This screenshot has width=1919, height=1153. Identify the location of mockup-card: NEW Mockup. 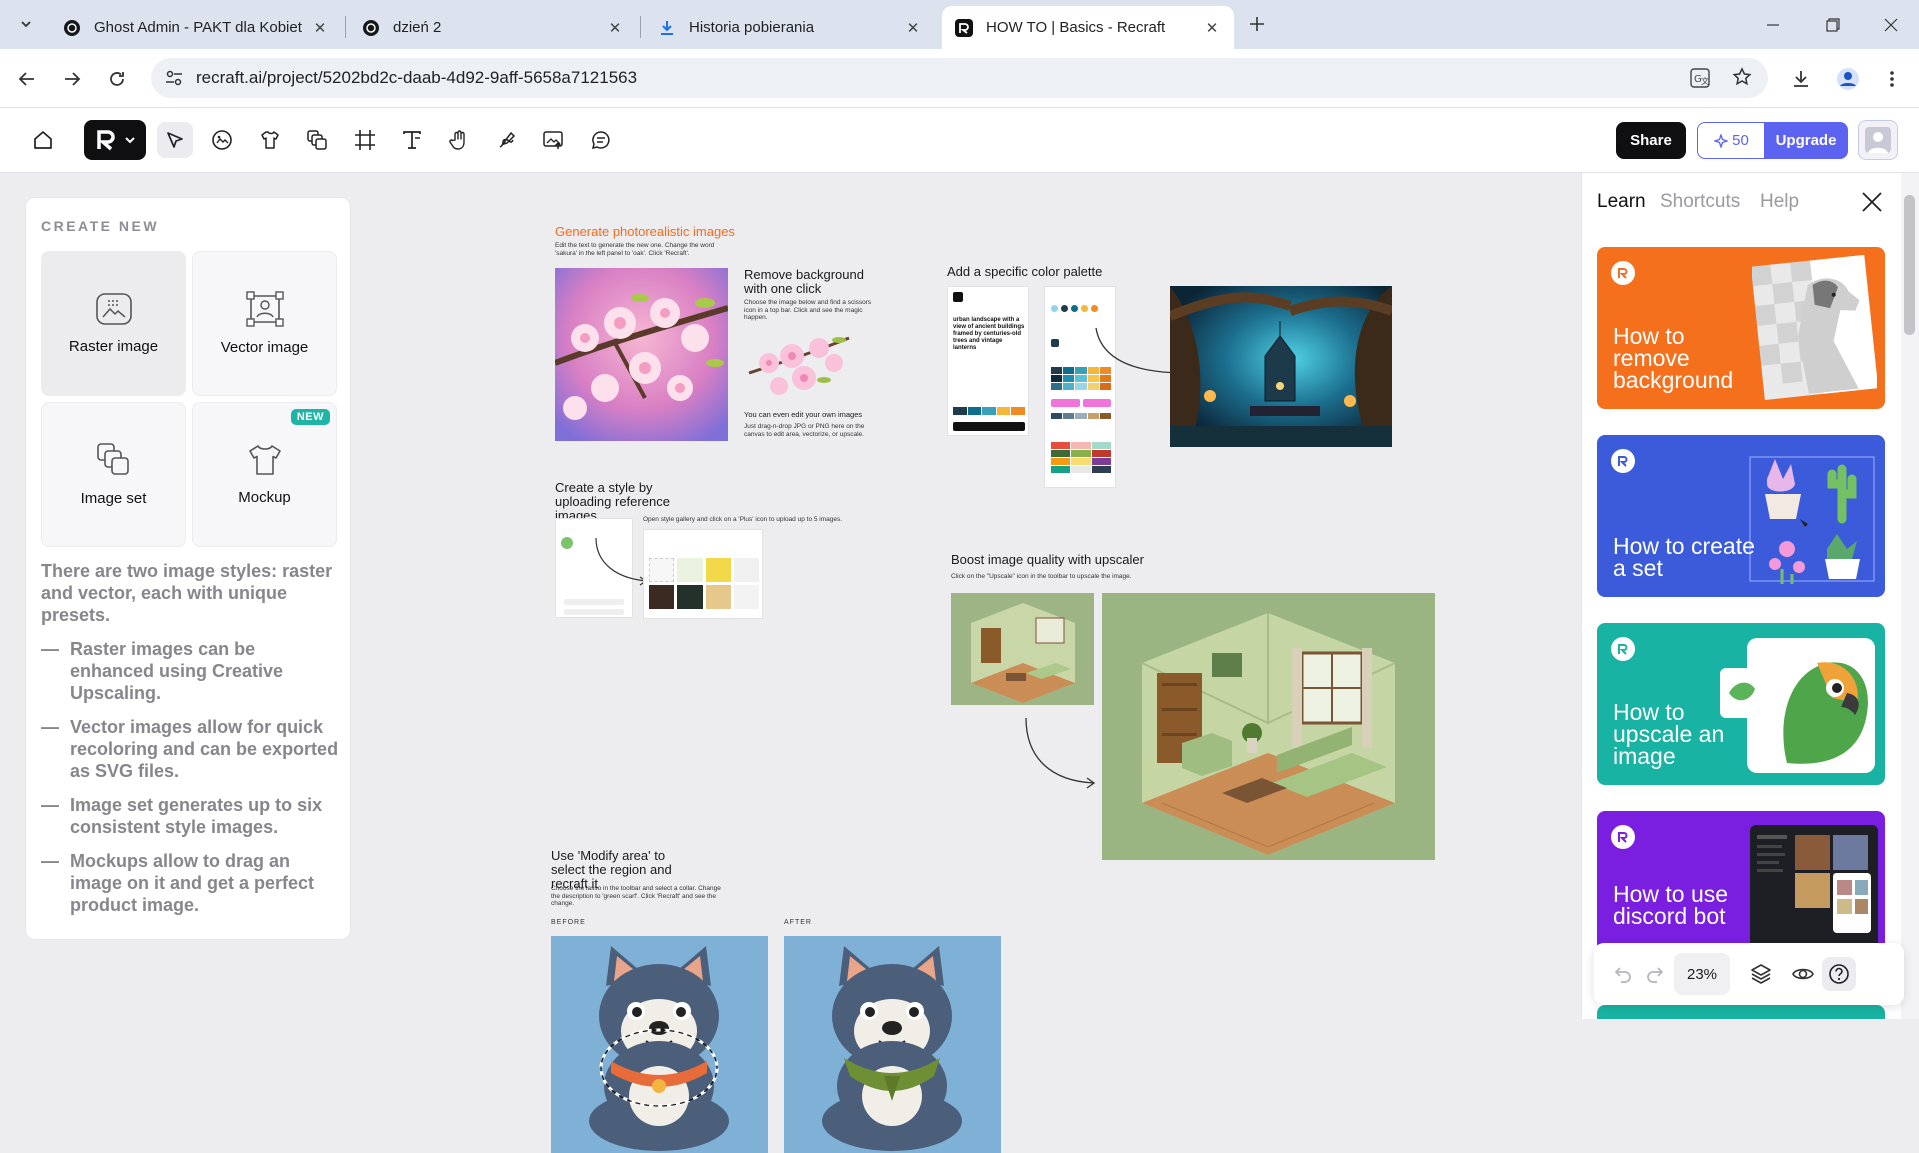
(264, 474).